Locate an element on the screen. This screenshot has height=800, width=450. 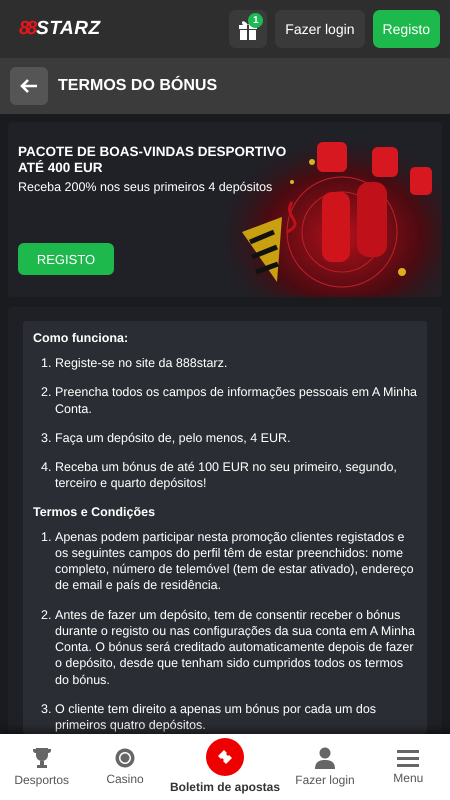
menu-icon is located at coordinates (408, 758).